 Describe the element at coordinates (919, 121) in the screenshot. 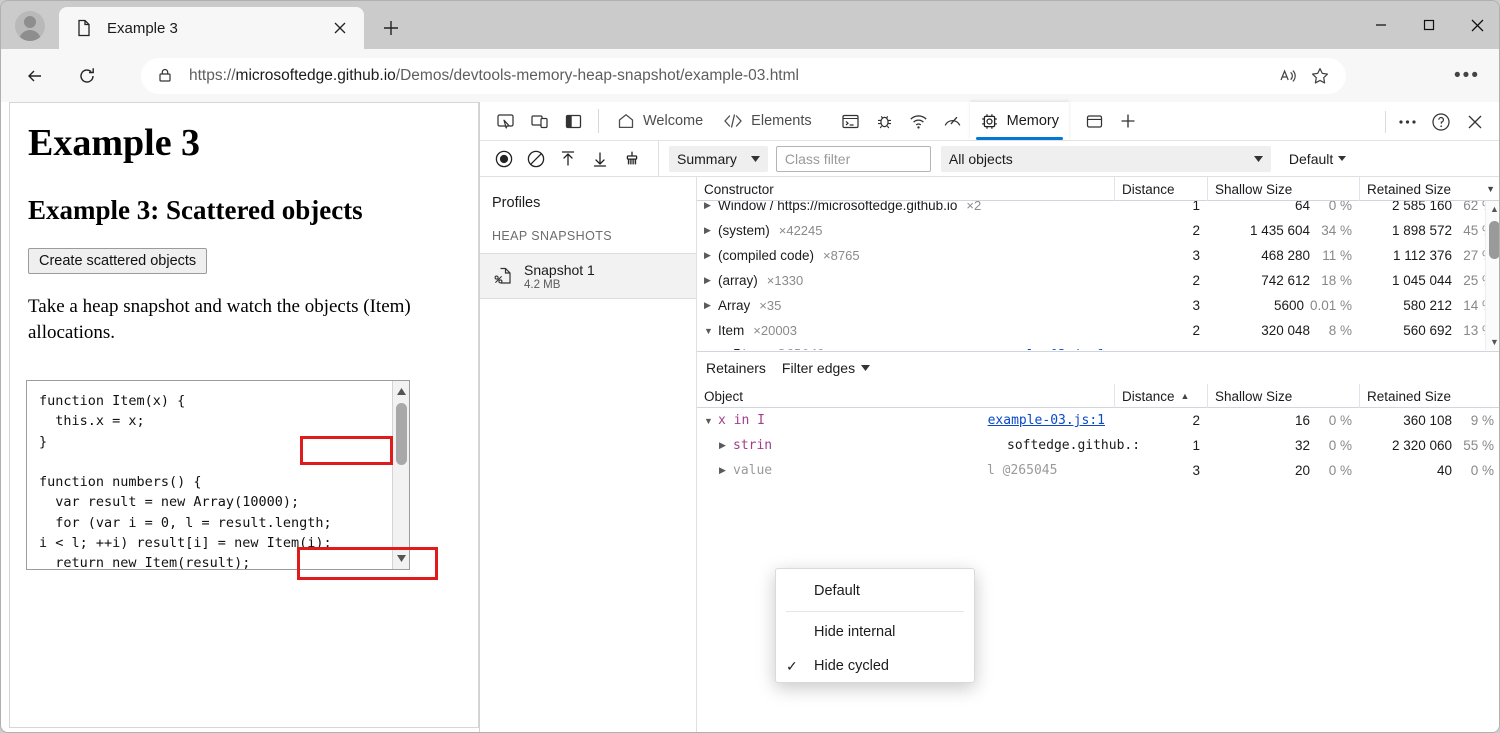

I see `network-icon` at that location.